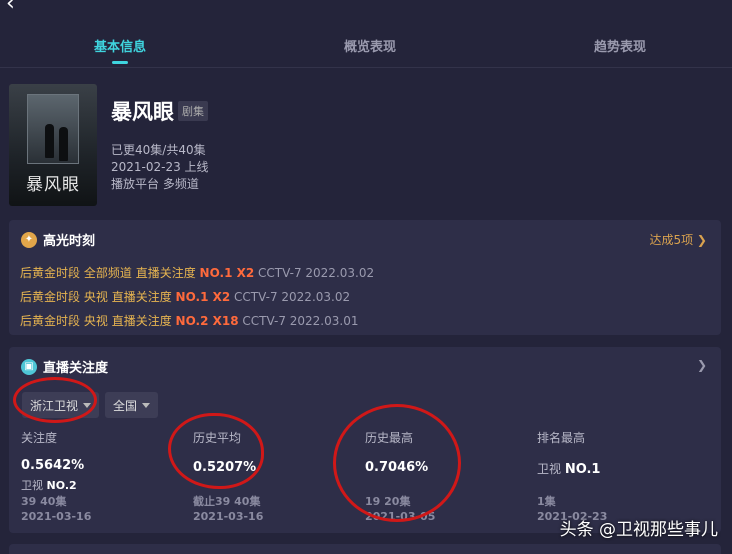 The height and width of the screenshot is (554, 732). I want to click on highlights-more-link: 达成5项 ❯, so click(678, 239).